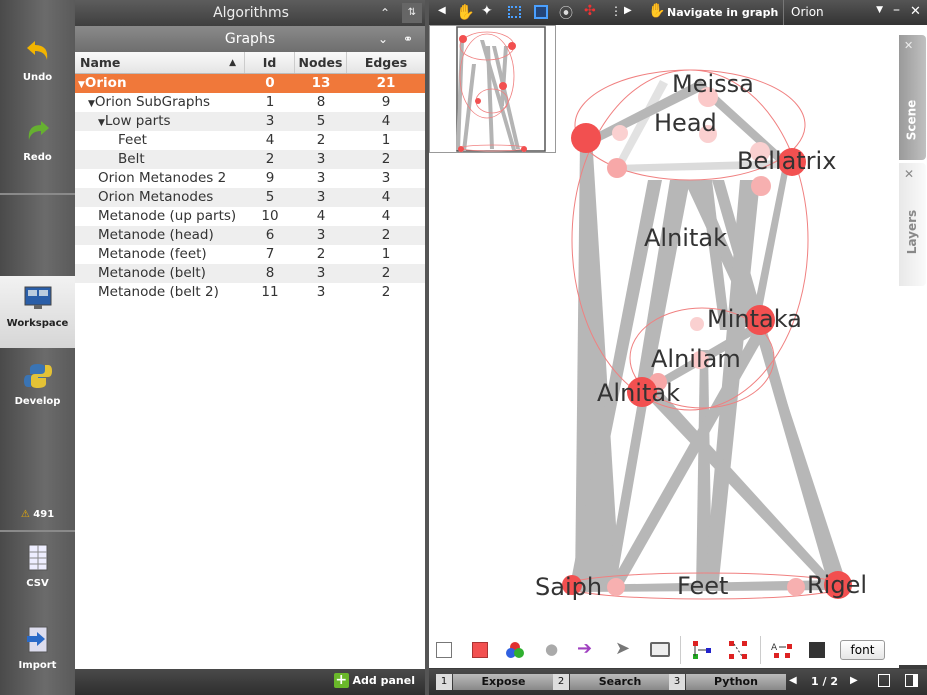  What do you see at coordinates (386, 62) in the screenshot?
I see `column-header-edges: Edges` at bounding box center [386, 62].